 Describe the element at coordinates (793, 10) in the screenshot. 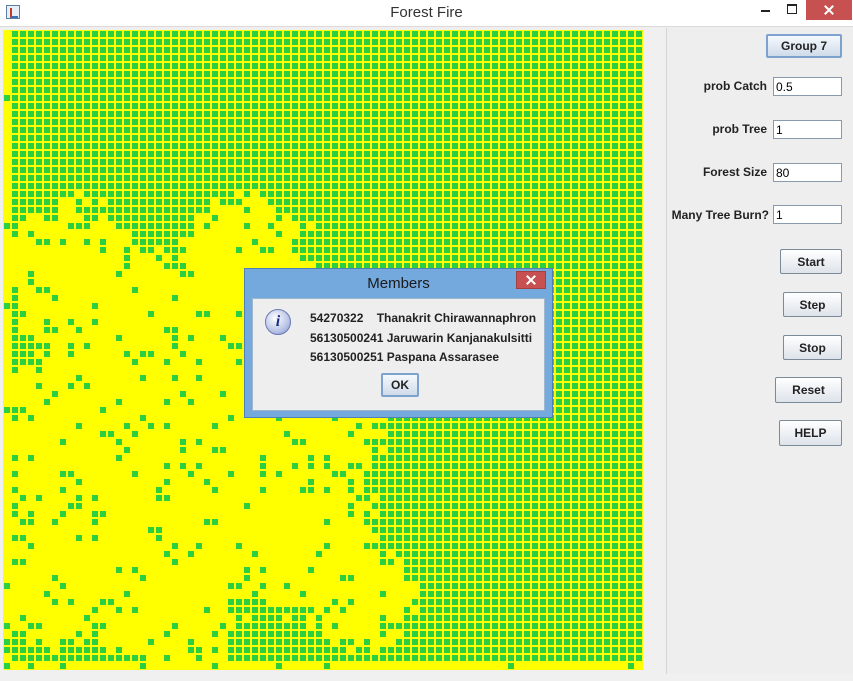

I see `maximize-button` at that location.